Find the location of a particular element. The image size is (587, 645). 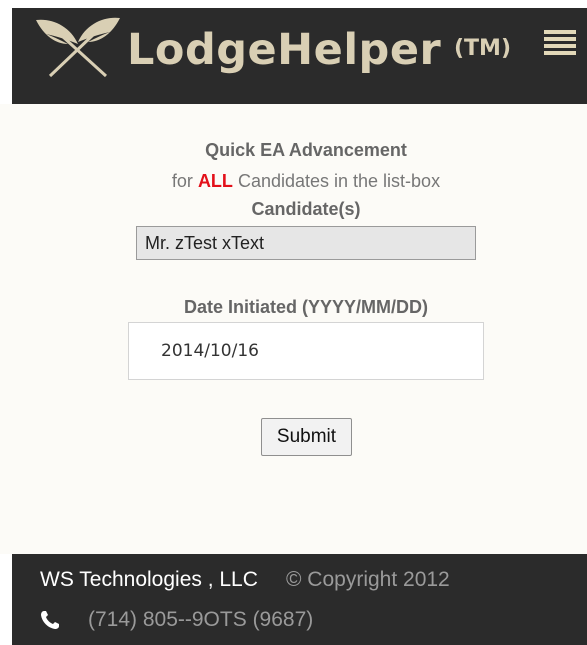

candidates-label: Candidate(s) is located at coordinates (306, 209).